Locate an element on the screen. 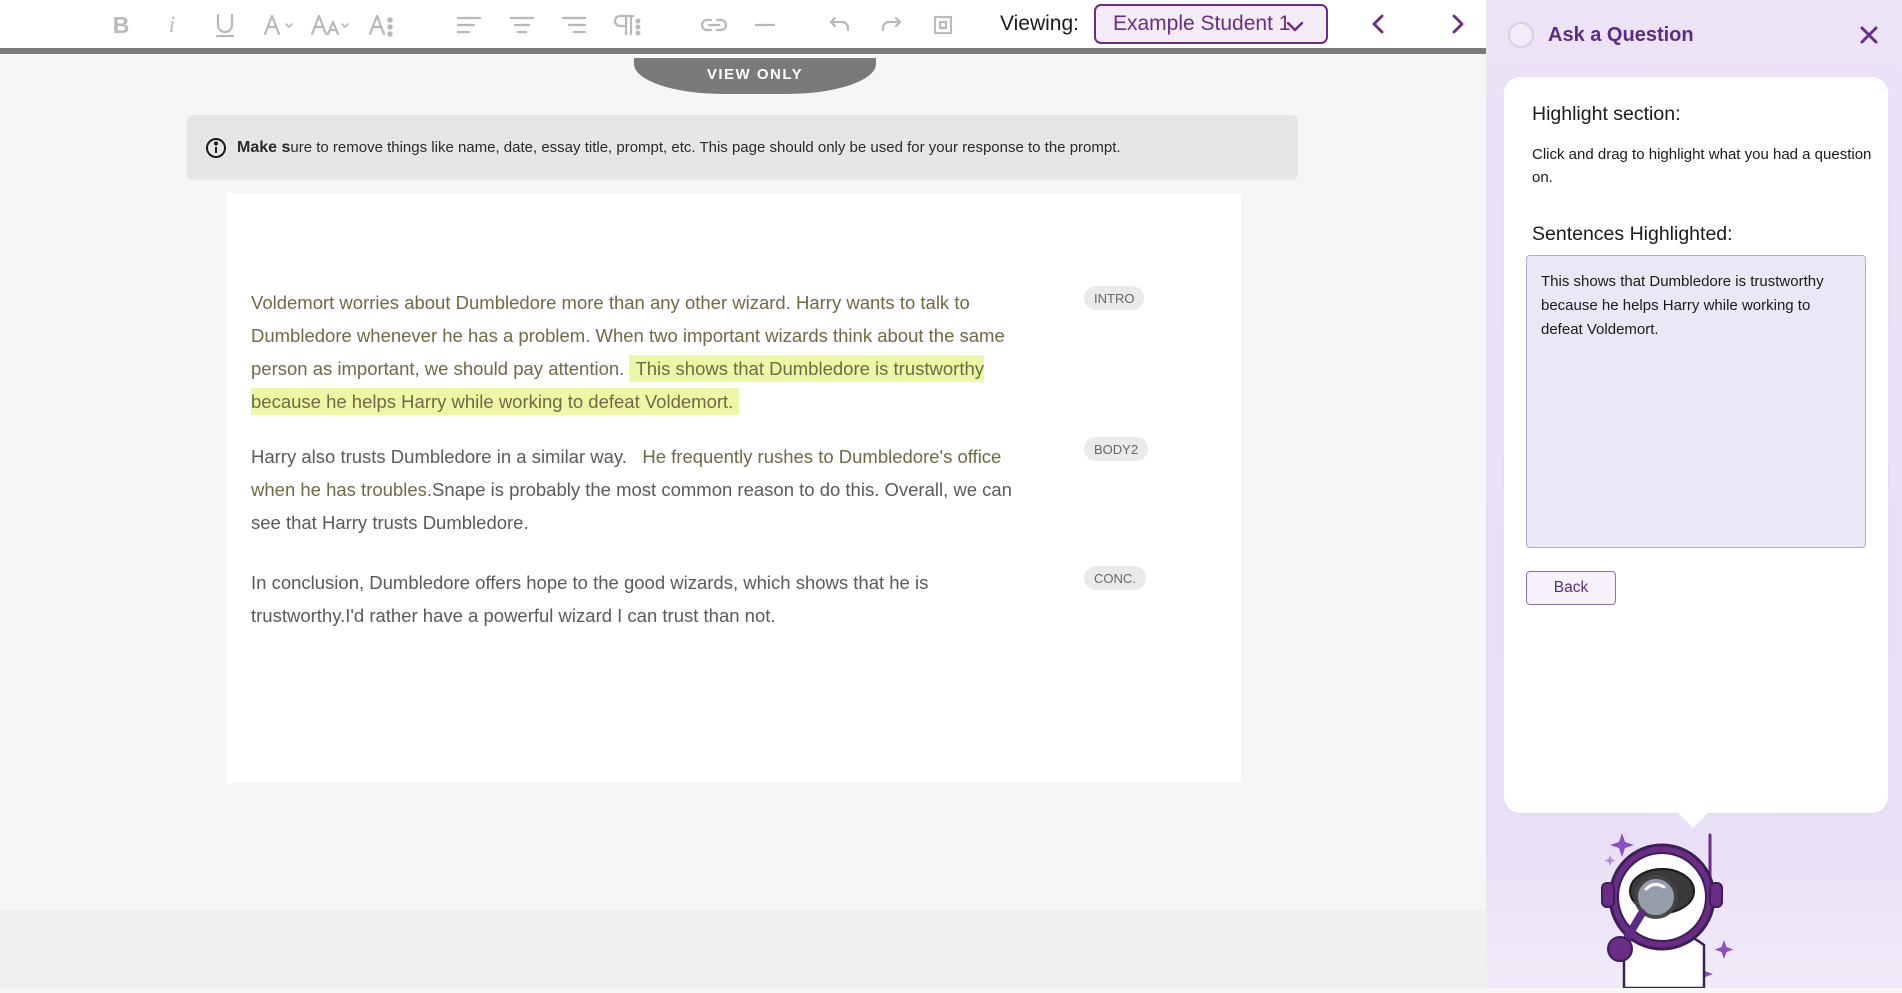 Image resolution: width=1902 pixels, height=993 pixels. paragraph-icon is located at coordinates (627, 25).